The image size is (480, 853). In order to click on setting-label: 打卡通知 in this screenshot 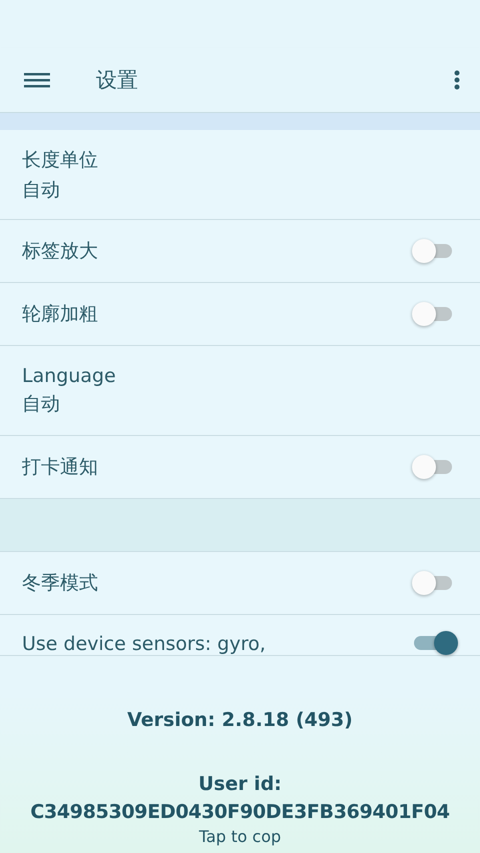, I will do `click(60, 467)`.